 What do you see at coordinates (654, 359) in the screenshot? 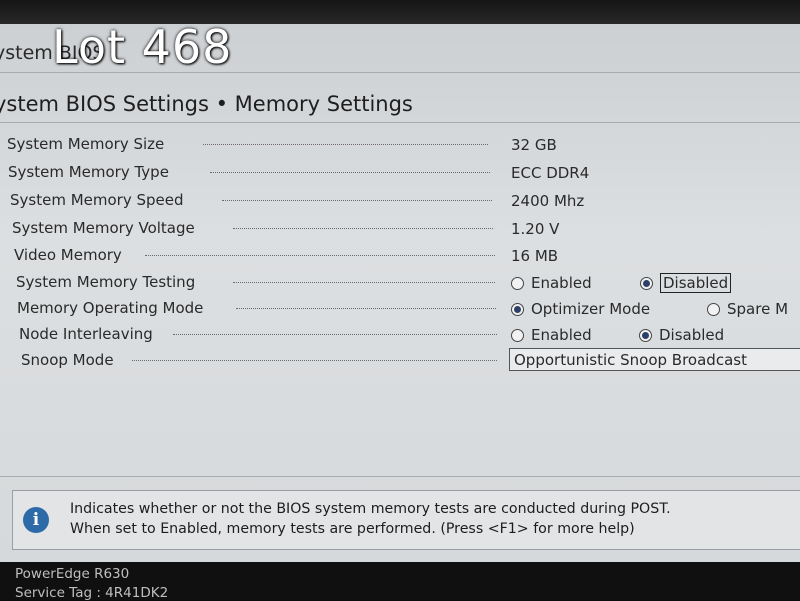
I see `snoop-mode-select: Opportunistic Snoop Broadcast` at bounding box center [654, 359].